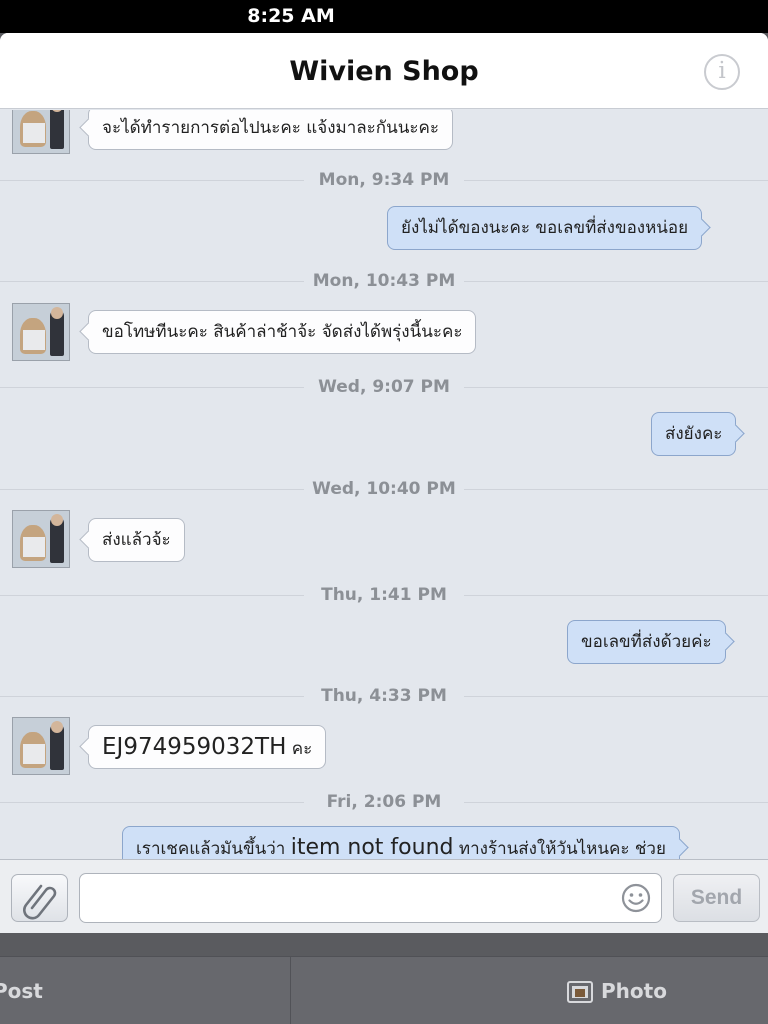 This screenshot has width=768, height=1024. I want to click on time-divider: Wed, 9:07 PM, so click(384, 387).